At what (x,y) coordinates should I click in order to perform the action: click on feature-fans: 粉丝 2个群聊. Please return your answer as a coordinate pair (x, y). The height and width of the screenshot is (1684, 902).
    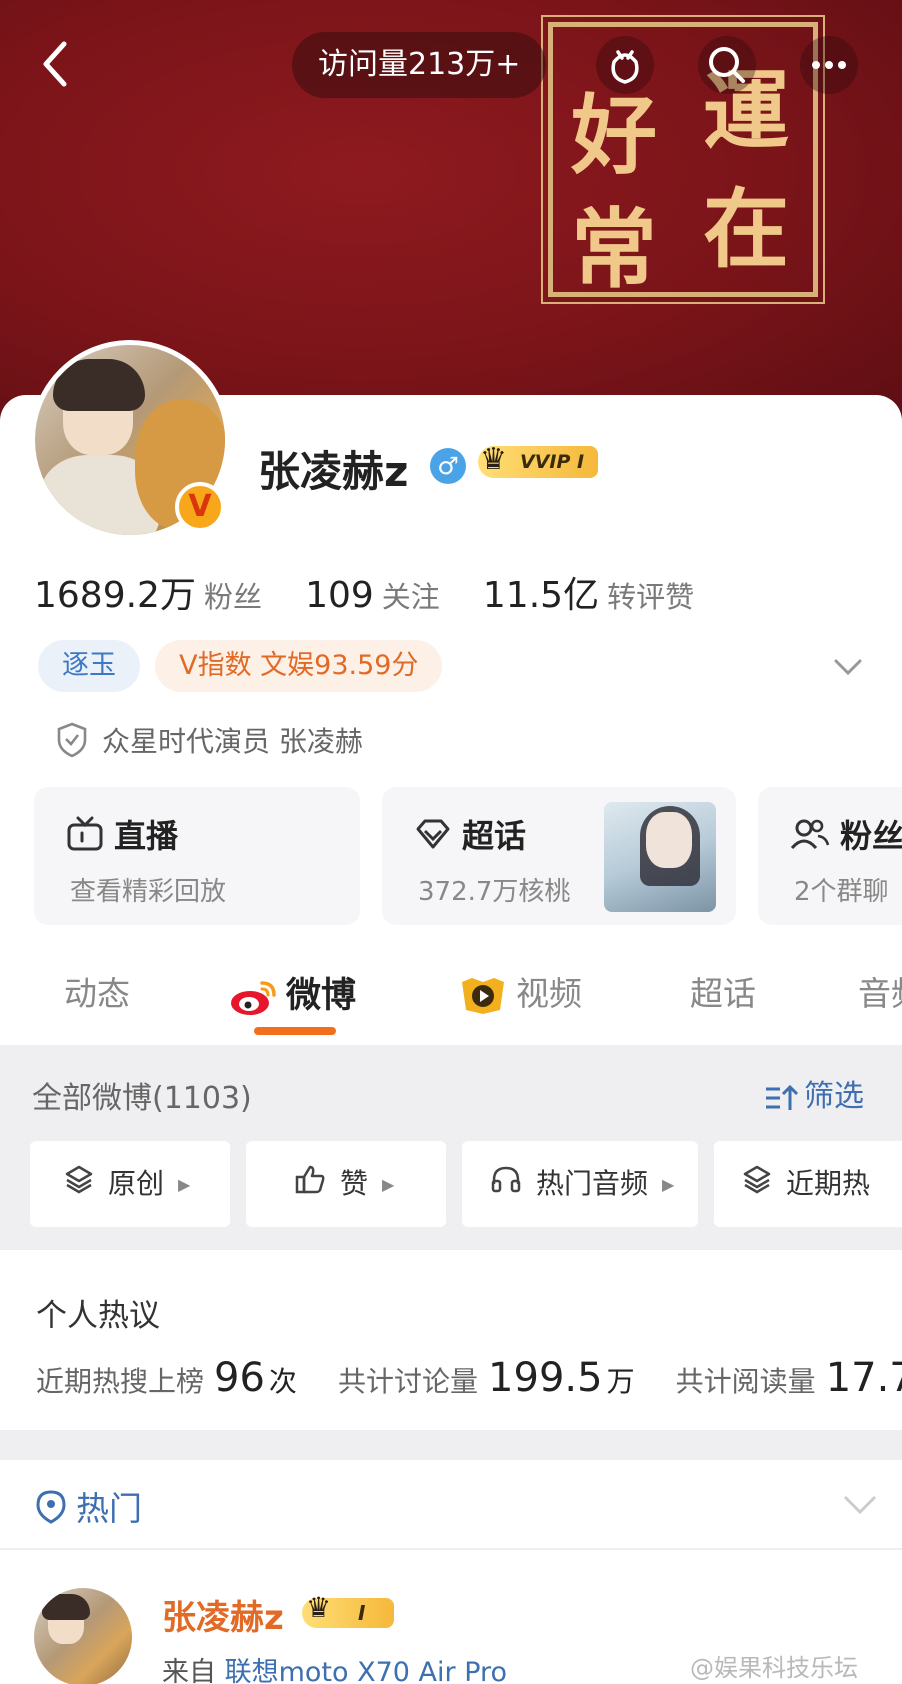
    Looking at the image, I should click on (830, 856).